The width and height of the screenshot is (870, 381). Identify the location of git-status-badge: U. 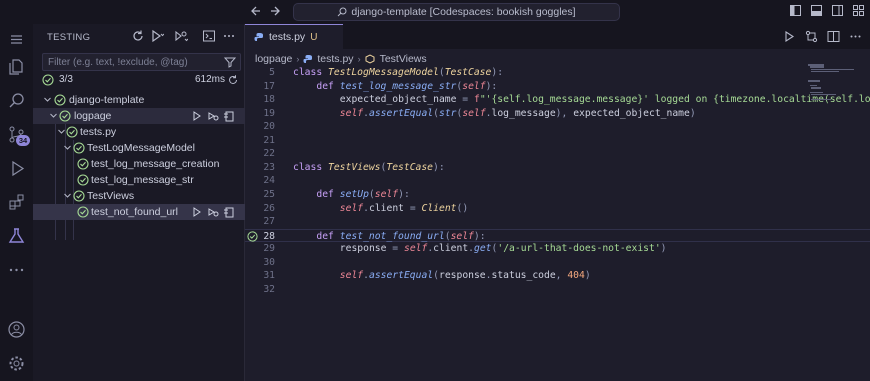
(314, 37).